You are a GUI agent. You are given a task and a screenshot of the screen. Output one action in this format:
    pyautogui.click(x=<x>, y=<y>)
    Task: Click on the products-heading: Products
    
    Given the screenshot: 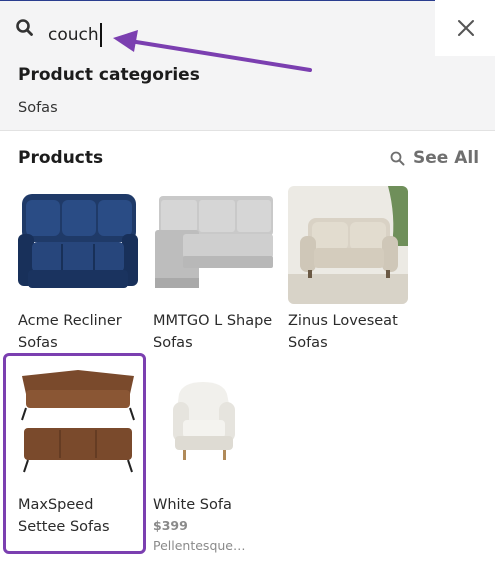 What is the action you would take?
    pyautogui.click(x=61, y=158)
    